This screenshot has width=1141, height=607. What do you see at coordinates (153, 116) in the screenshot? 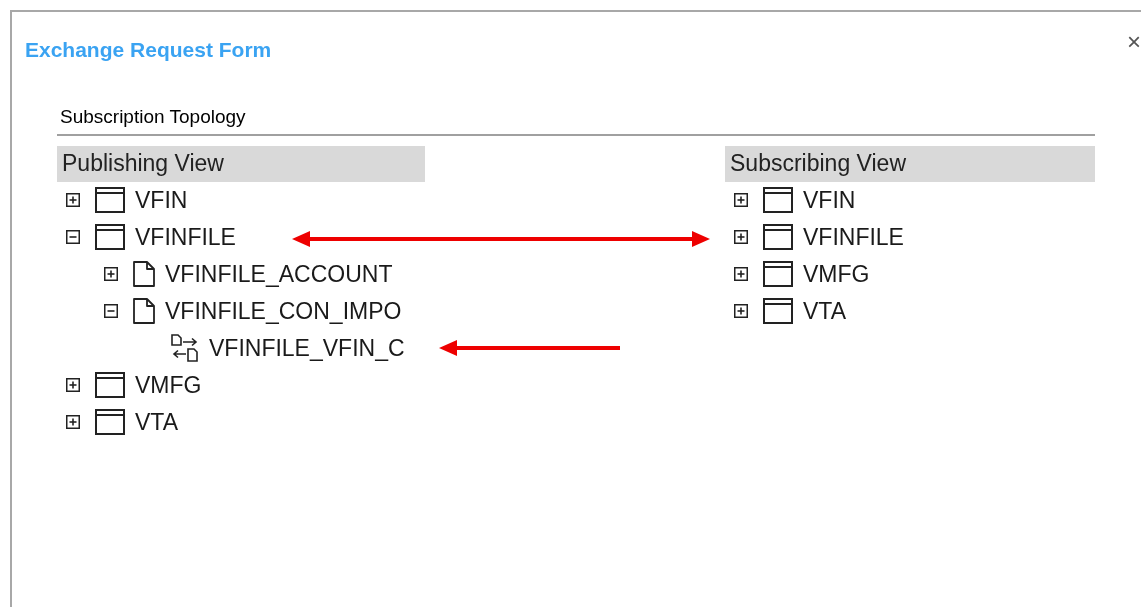
I see `section-heading: Subscription Topology` at bounding box center [153, 116].